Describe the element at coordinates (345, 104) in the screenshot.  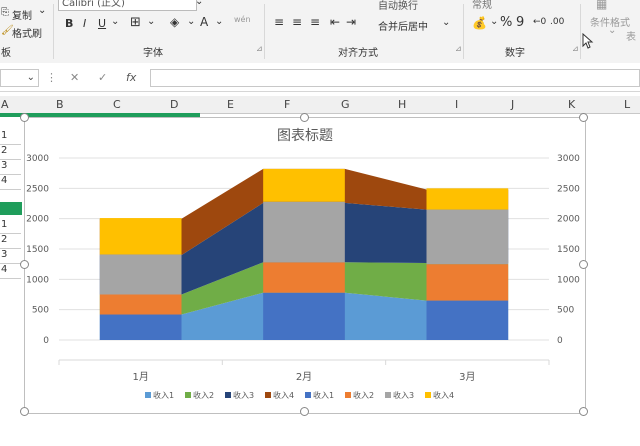
I see `column-header-g: G` at that location.